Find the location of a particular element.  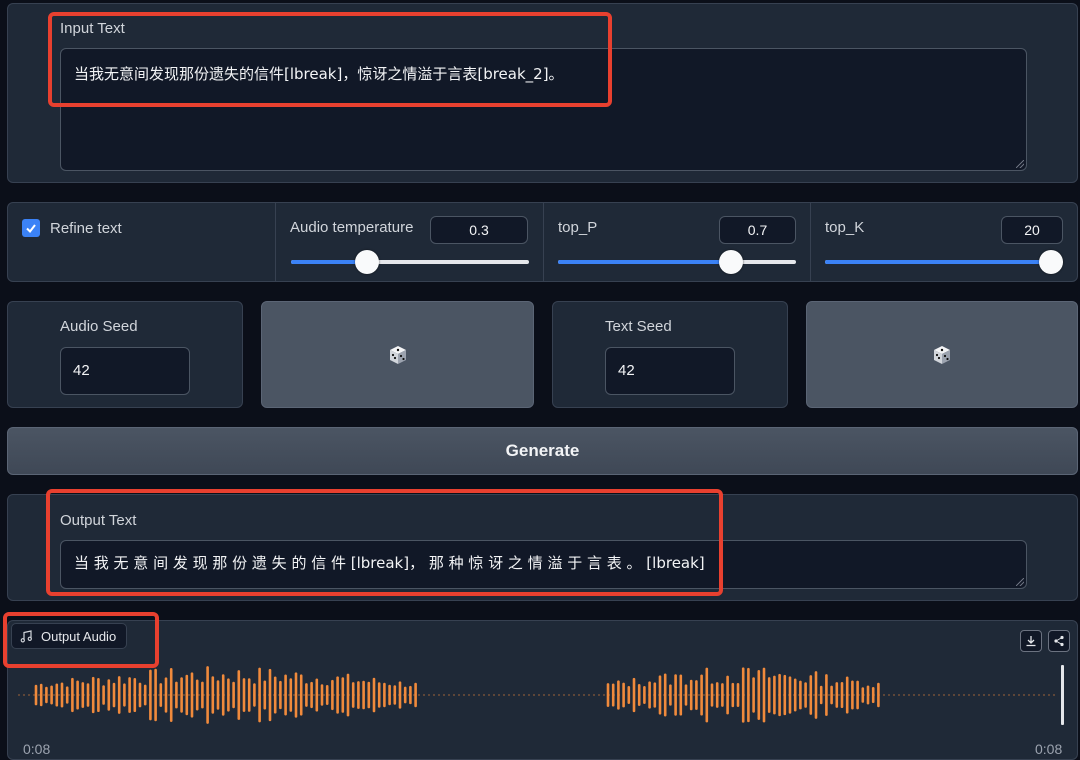

audio-seed-label: Audio Seed is located at coordinates (99, 326).